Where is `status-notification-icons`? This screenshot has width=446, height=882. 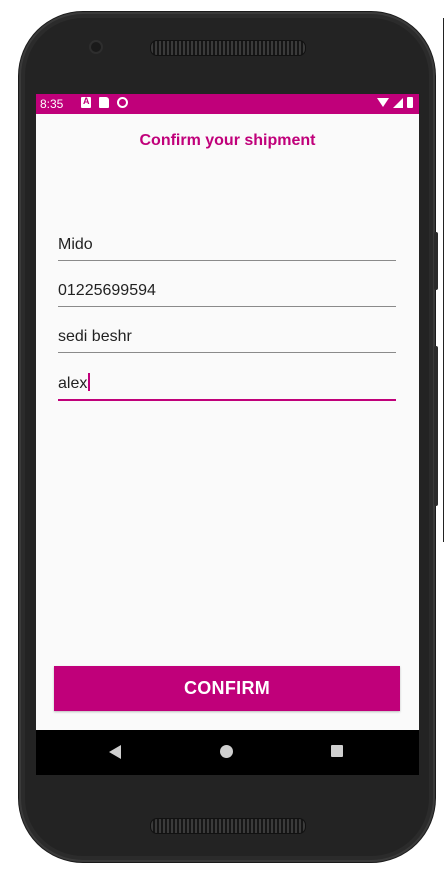
status-notification-icons is located at coordinates (104, 102).